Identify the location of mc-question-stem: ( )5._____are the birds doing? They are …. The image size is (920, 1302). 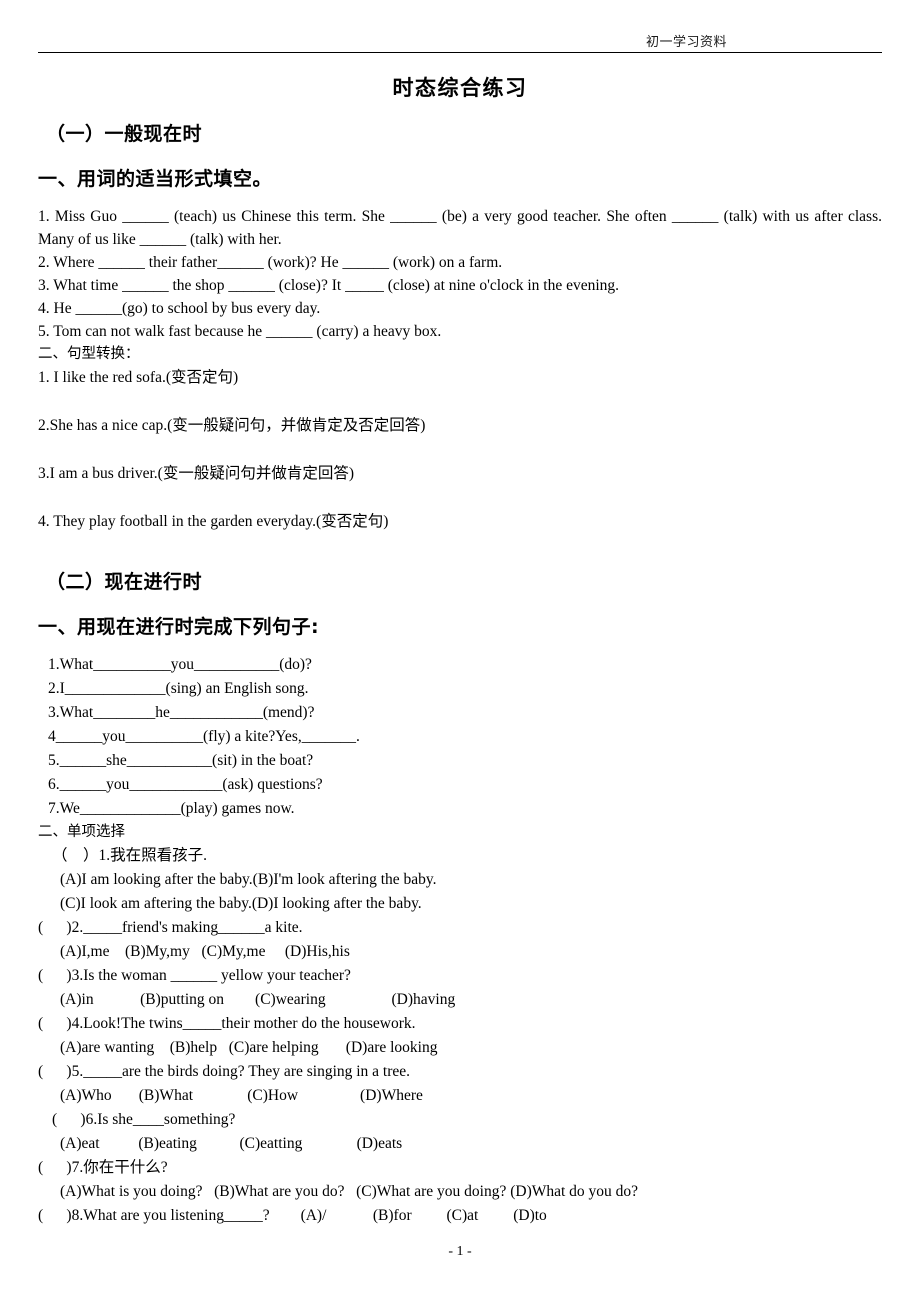
(224, 1071).